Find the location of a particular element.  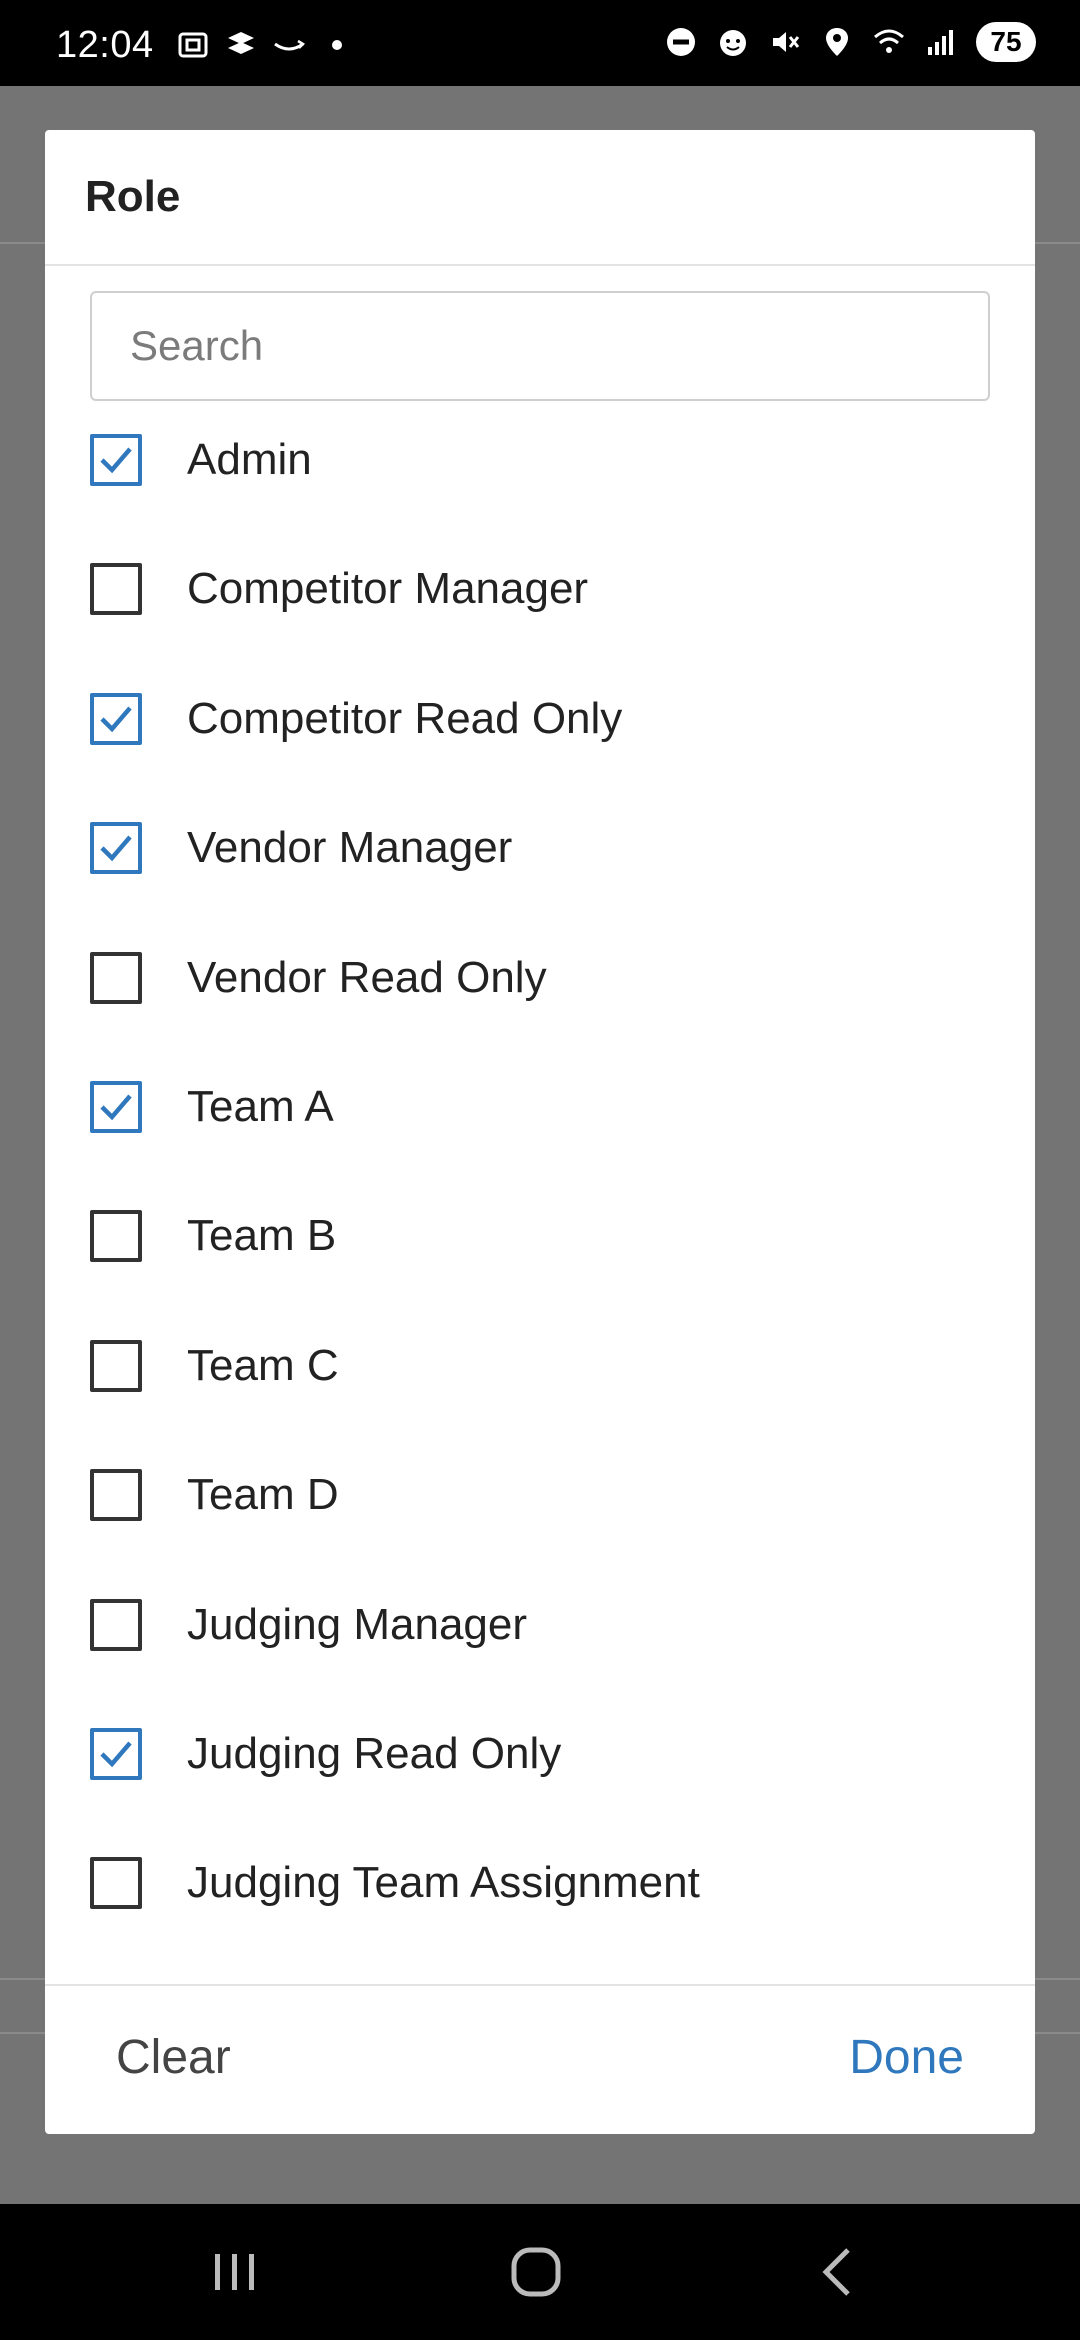

role-option: Judging Read Only is located at coordinates (540, 1753).